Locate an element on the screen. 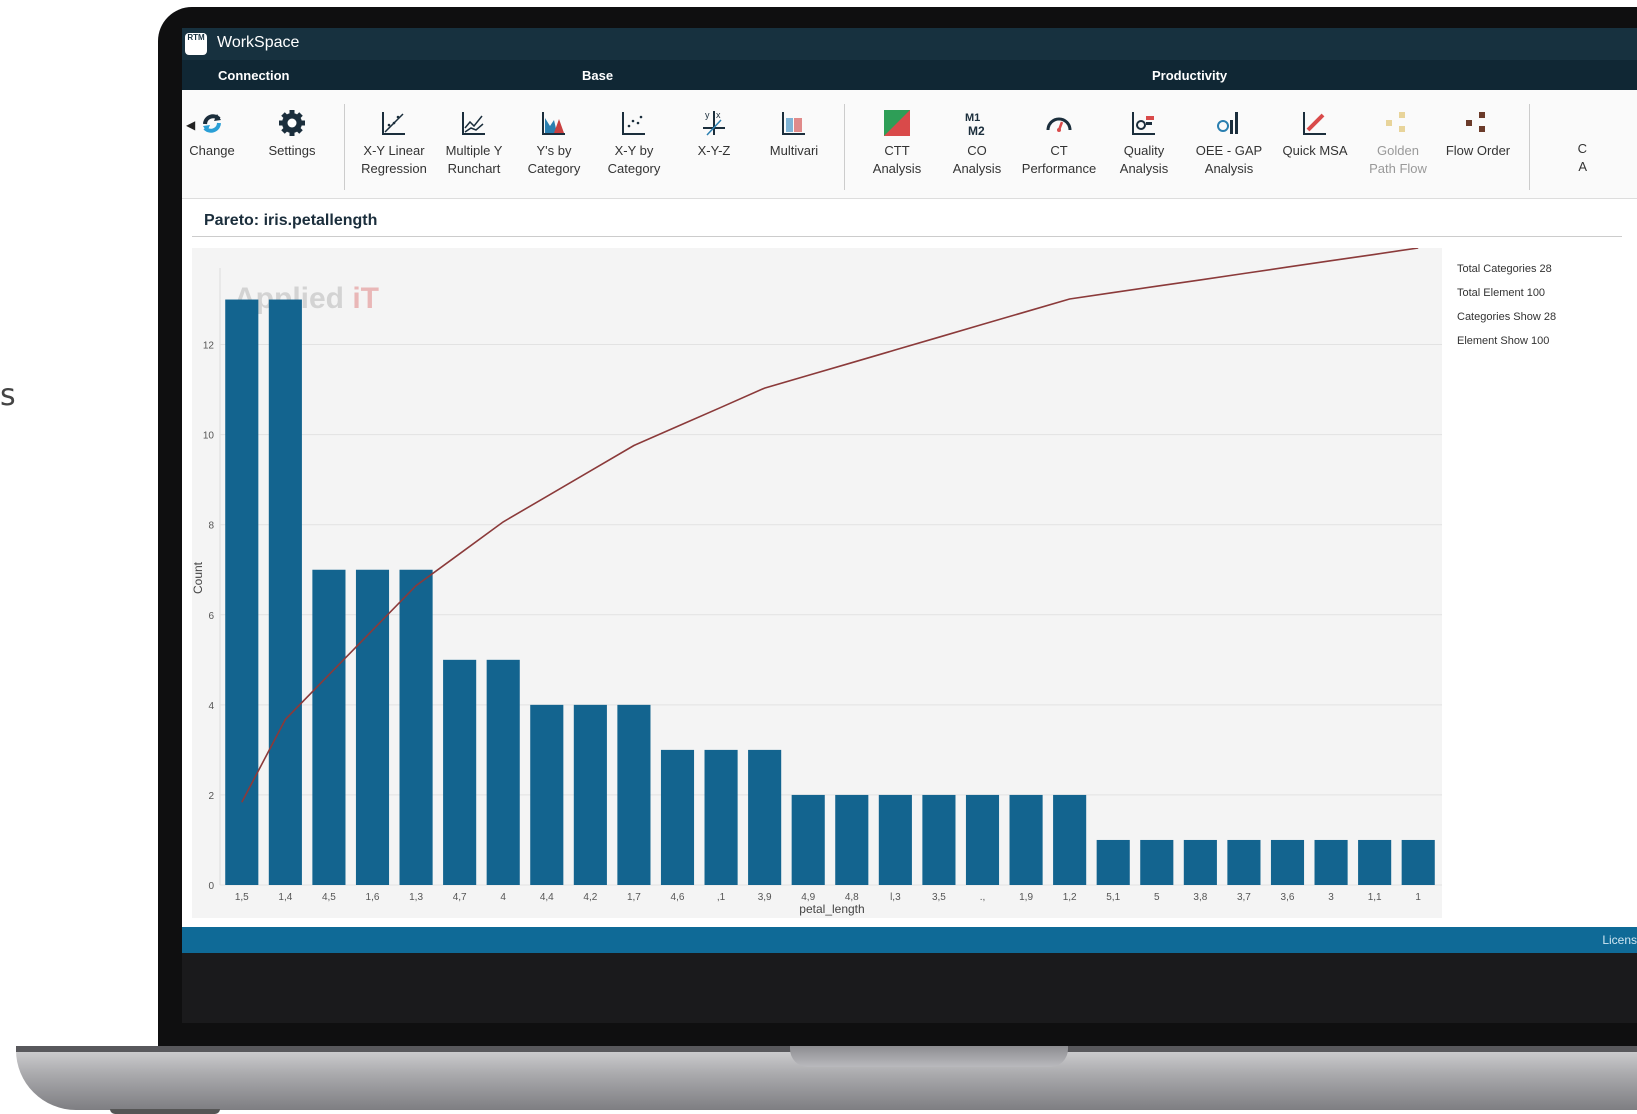  ys-by-category-button: Y's by Category is located at coordinates (554, 143).